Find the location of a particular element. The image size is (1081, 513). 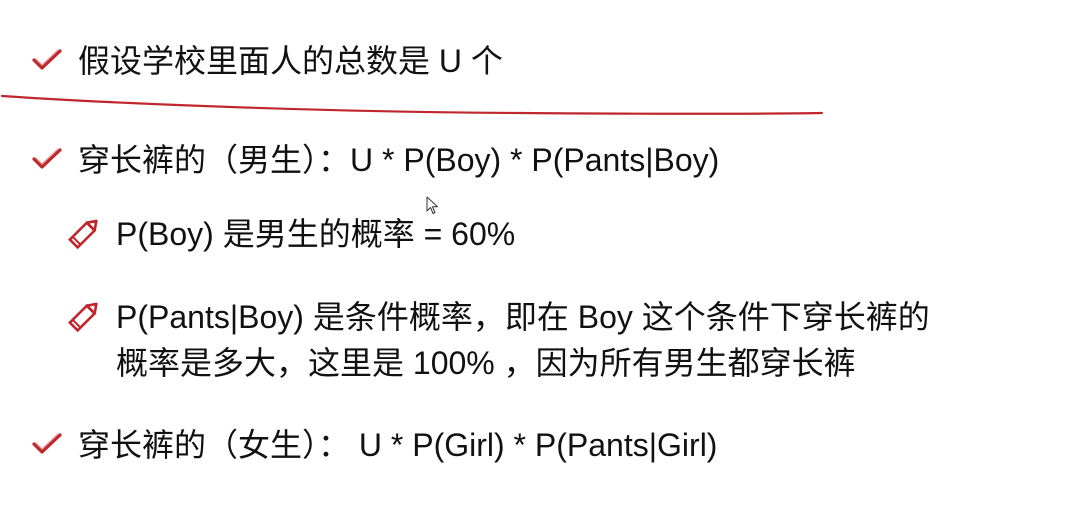

bullet-item-girls: 穿长裤的（女生）： U * P(Girl) * P(Pants|Girl) is located at coordinates (373, 445).